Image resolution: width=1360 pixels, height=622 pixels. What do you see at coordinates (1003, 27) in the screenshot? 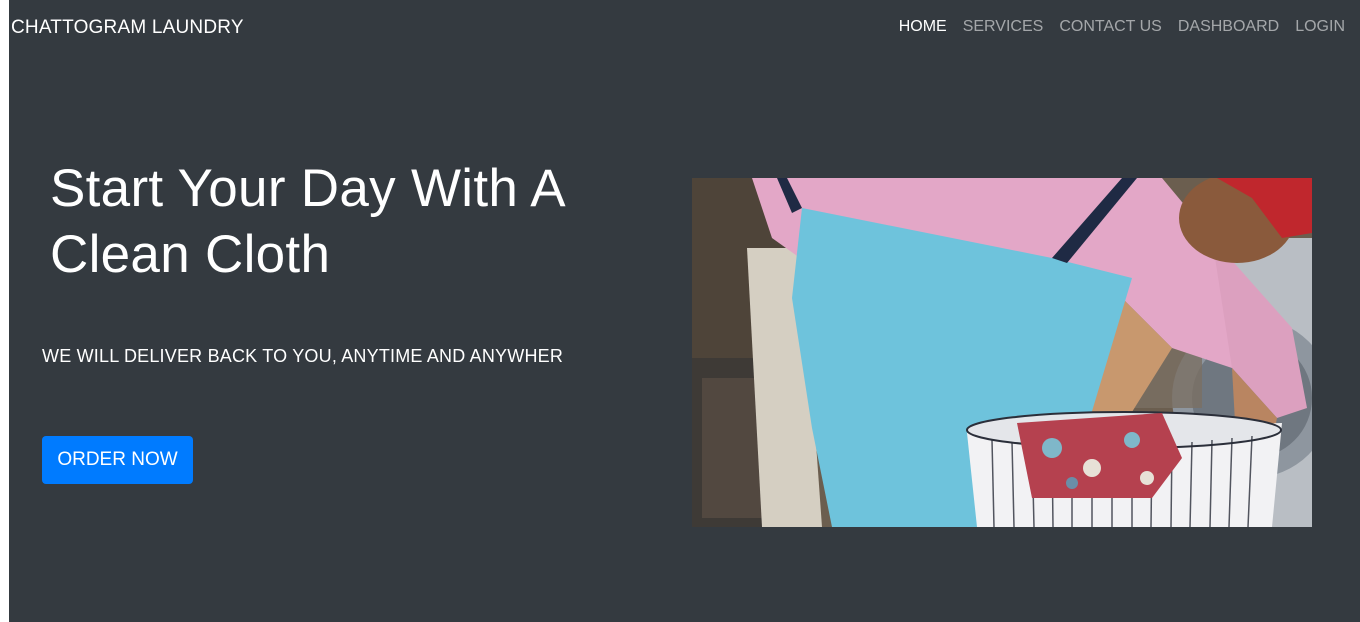
I see `nav-item-services: SERVICES` at bounding box center [1003, 27].